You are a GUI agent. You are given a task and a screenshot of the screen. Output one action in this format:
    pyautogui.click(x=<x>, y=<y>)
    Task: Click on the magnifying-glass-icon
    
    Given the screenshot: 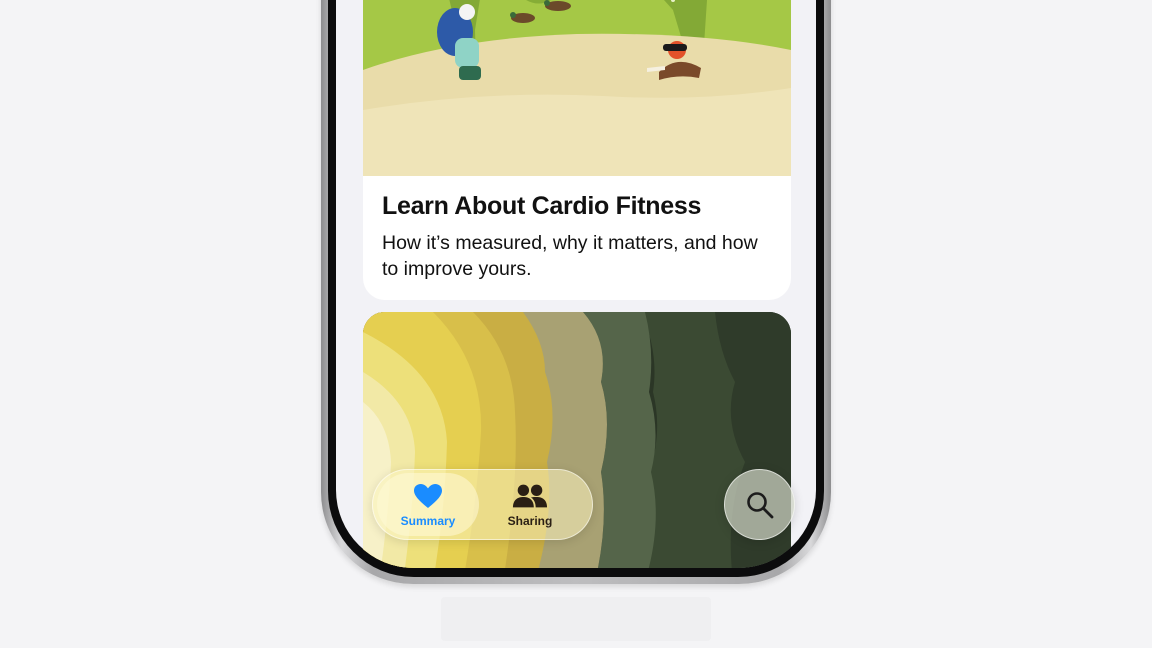 What is the action you would take?
    pyautogui.click(x=759, y=504)
    